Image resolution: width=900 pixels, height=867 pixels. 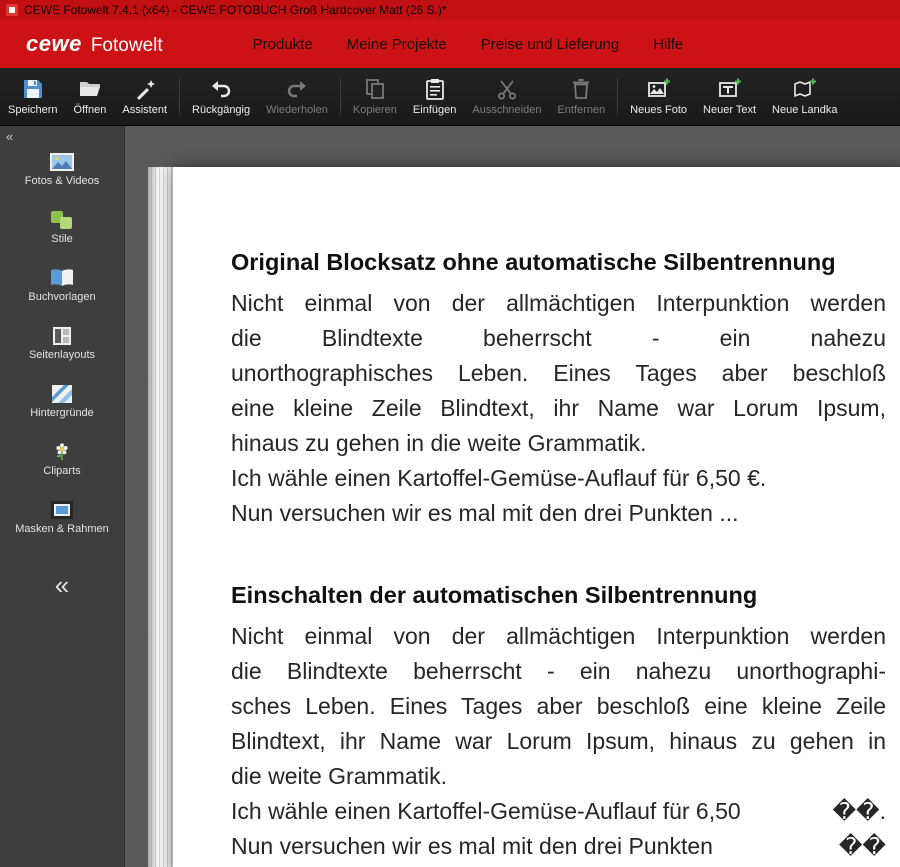 I want to click on page-stack-edge, so click(x=160, y=517).